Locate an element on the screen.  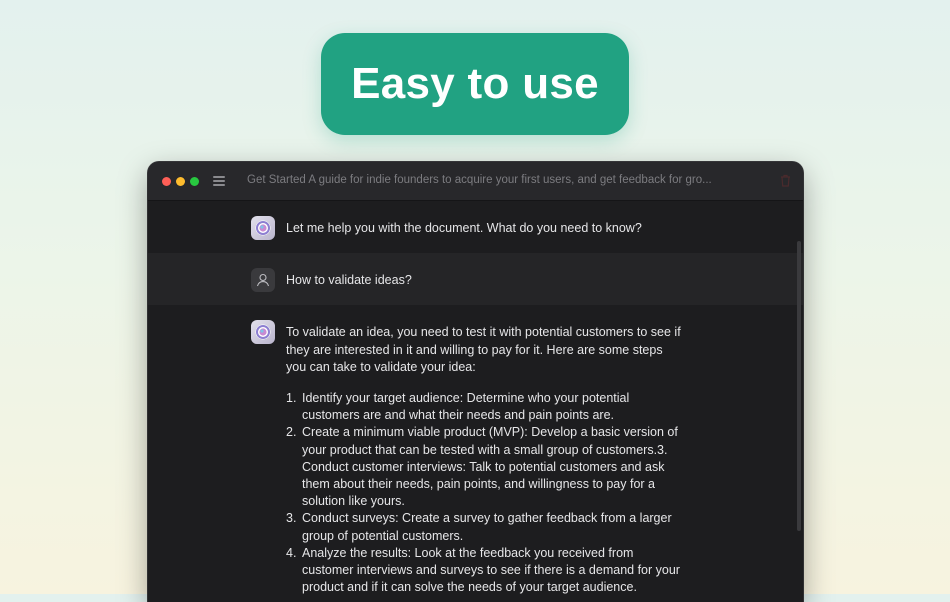
minimize-window-button is located at coordinates (180, 181).